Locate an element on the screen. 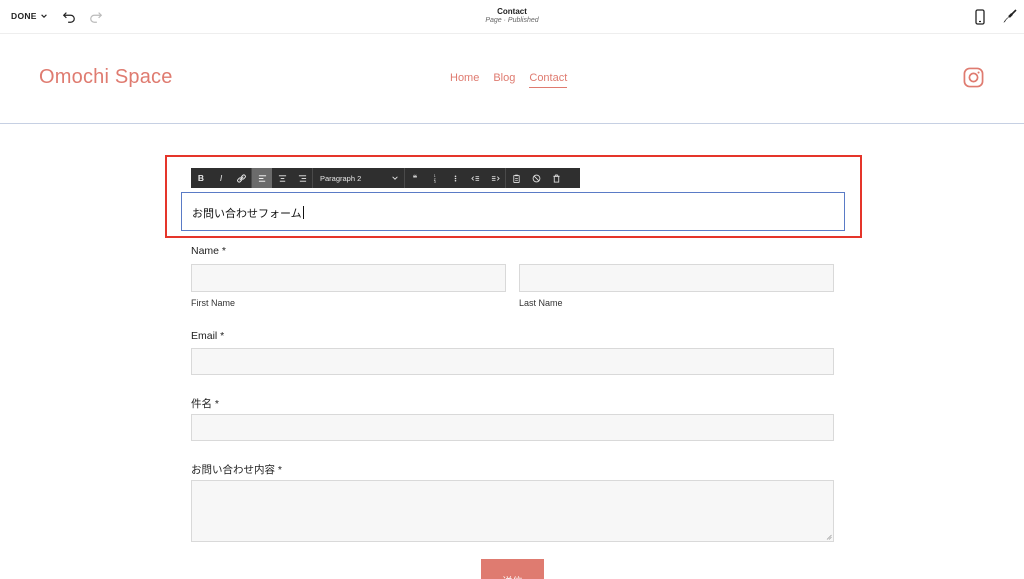 The image size is (1024, 579). chevron-down-icon is located at coordinates (395, 178).